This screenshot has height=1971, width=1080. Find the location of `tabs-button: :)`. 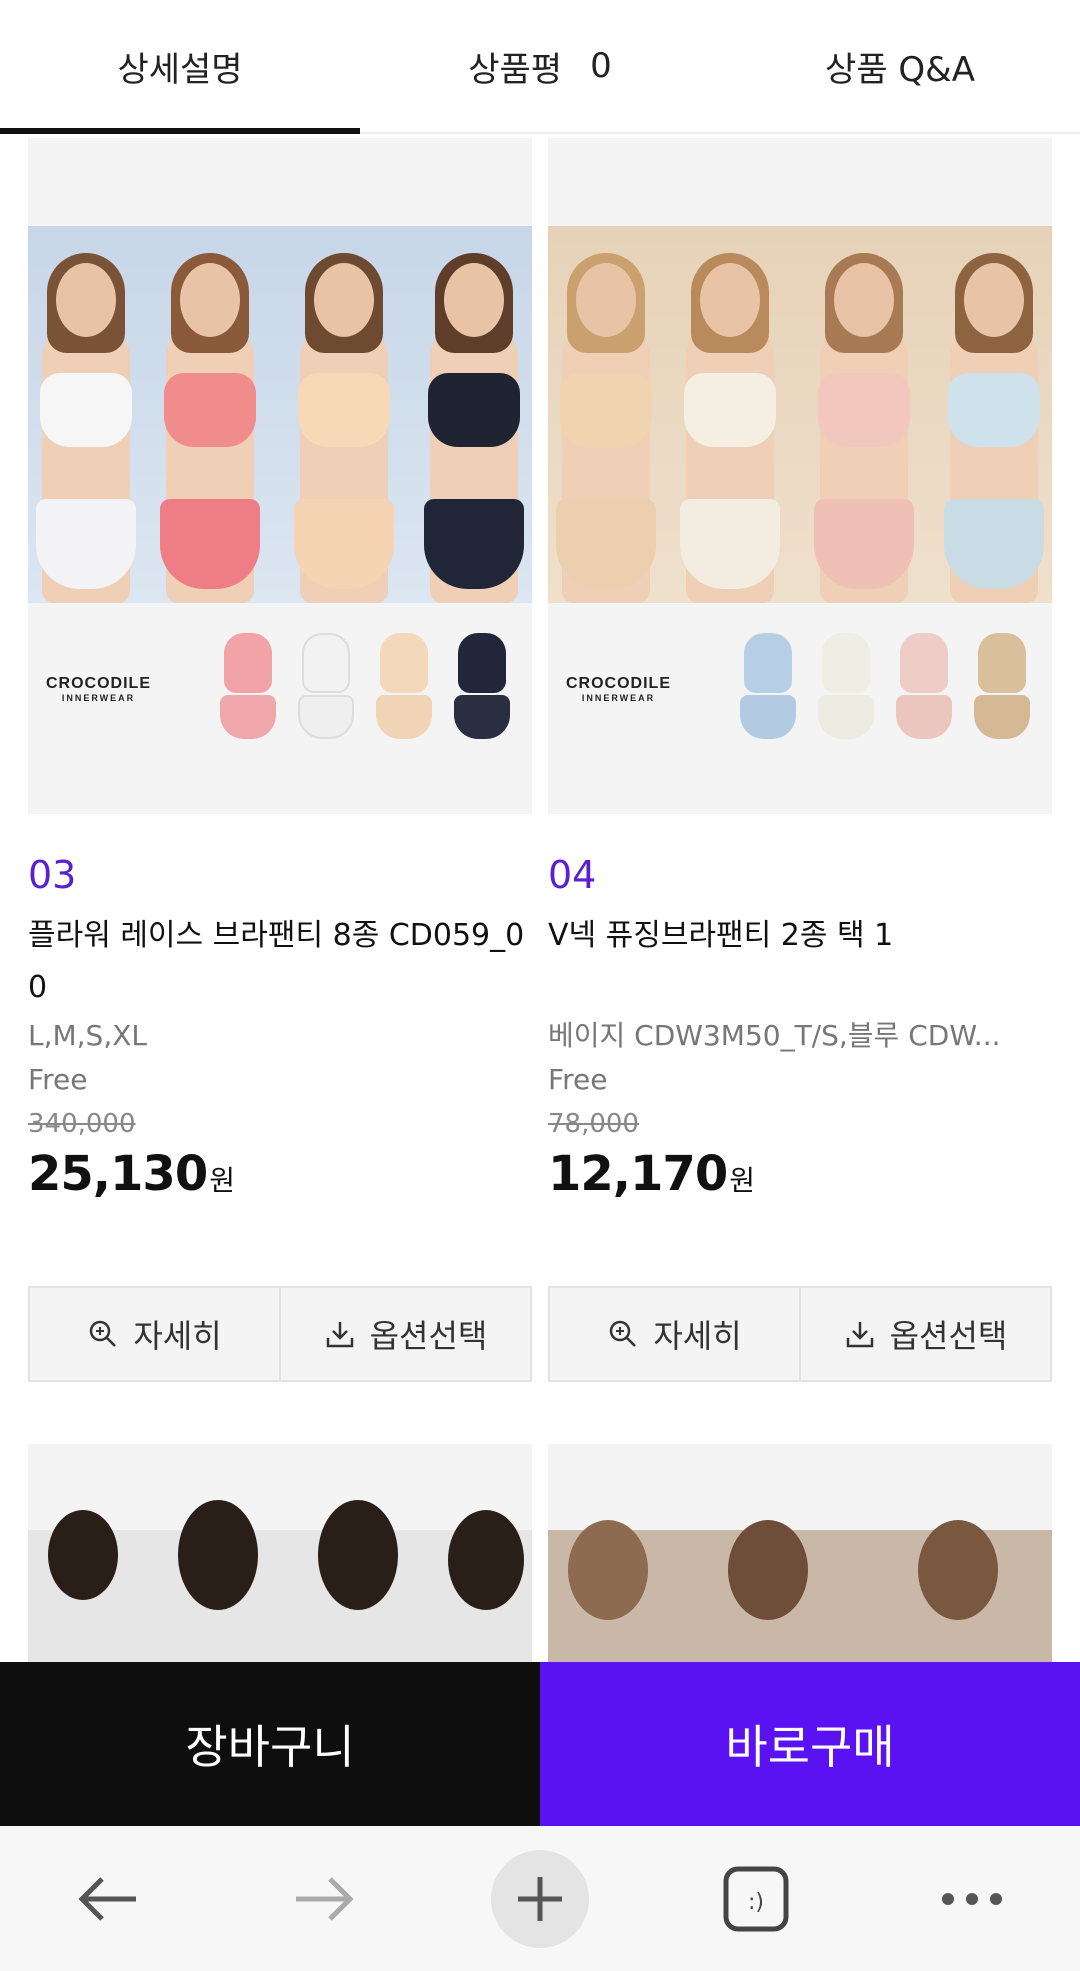

tabs-button: :) is located at coordinates (756, 1899).